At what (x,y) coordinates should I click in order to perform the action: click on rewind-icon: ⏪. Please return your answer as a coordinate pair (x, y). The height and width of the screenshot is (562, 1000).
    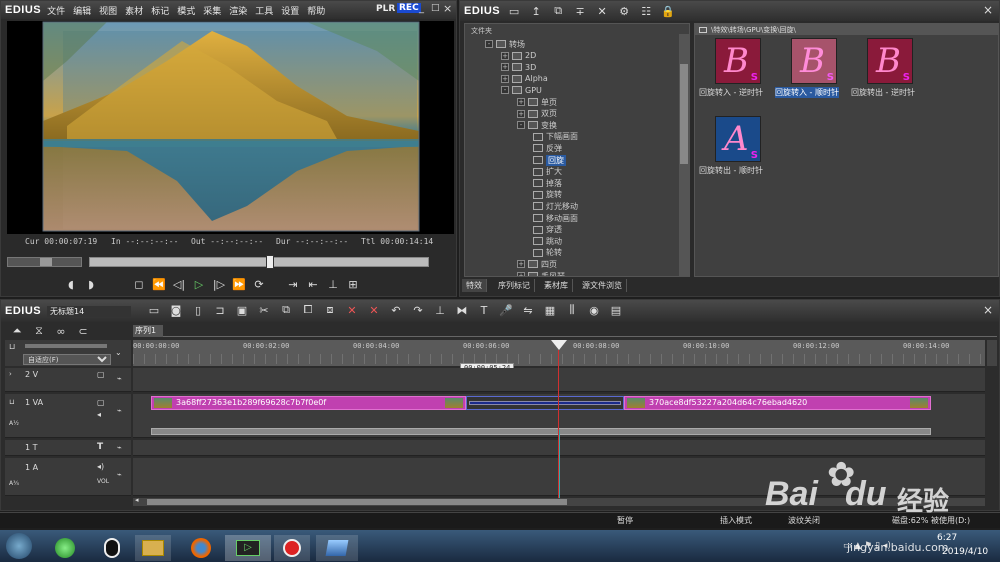
    Looking at the image, I should click on (159, 284).